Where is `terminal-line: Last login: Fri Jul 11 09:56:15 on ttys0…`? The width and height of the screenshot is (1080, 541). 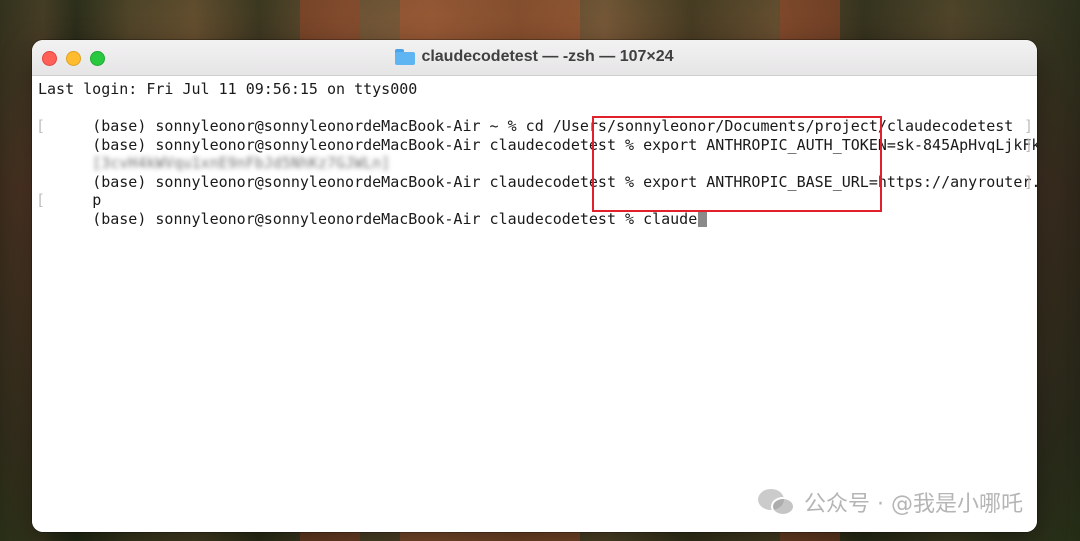 terminal-line: Last login: Fri Jul 11 09:56:15 on ttys0… is located at coordinates (228, 89).